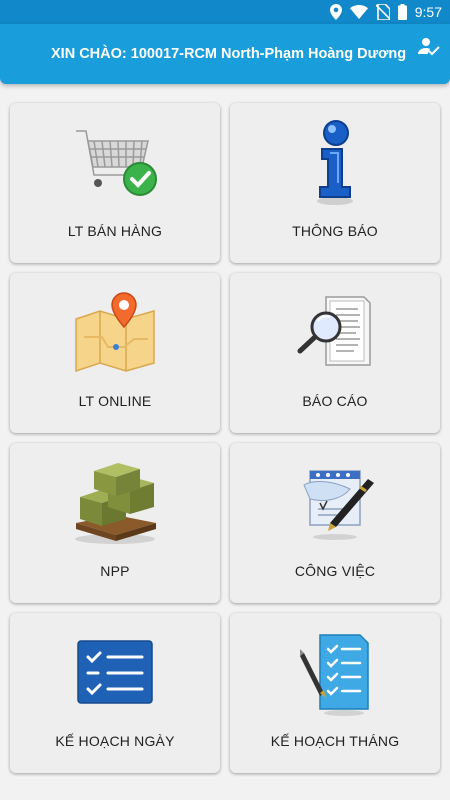 This screenshot has width=450, height=800. What do you see at coordinates (358, 12) in the screenshot?
I see `wifi-icon` at bounding box center [358, 12].